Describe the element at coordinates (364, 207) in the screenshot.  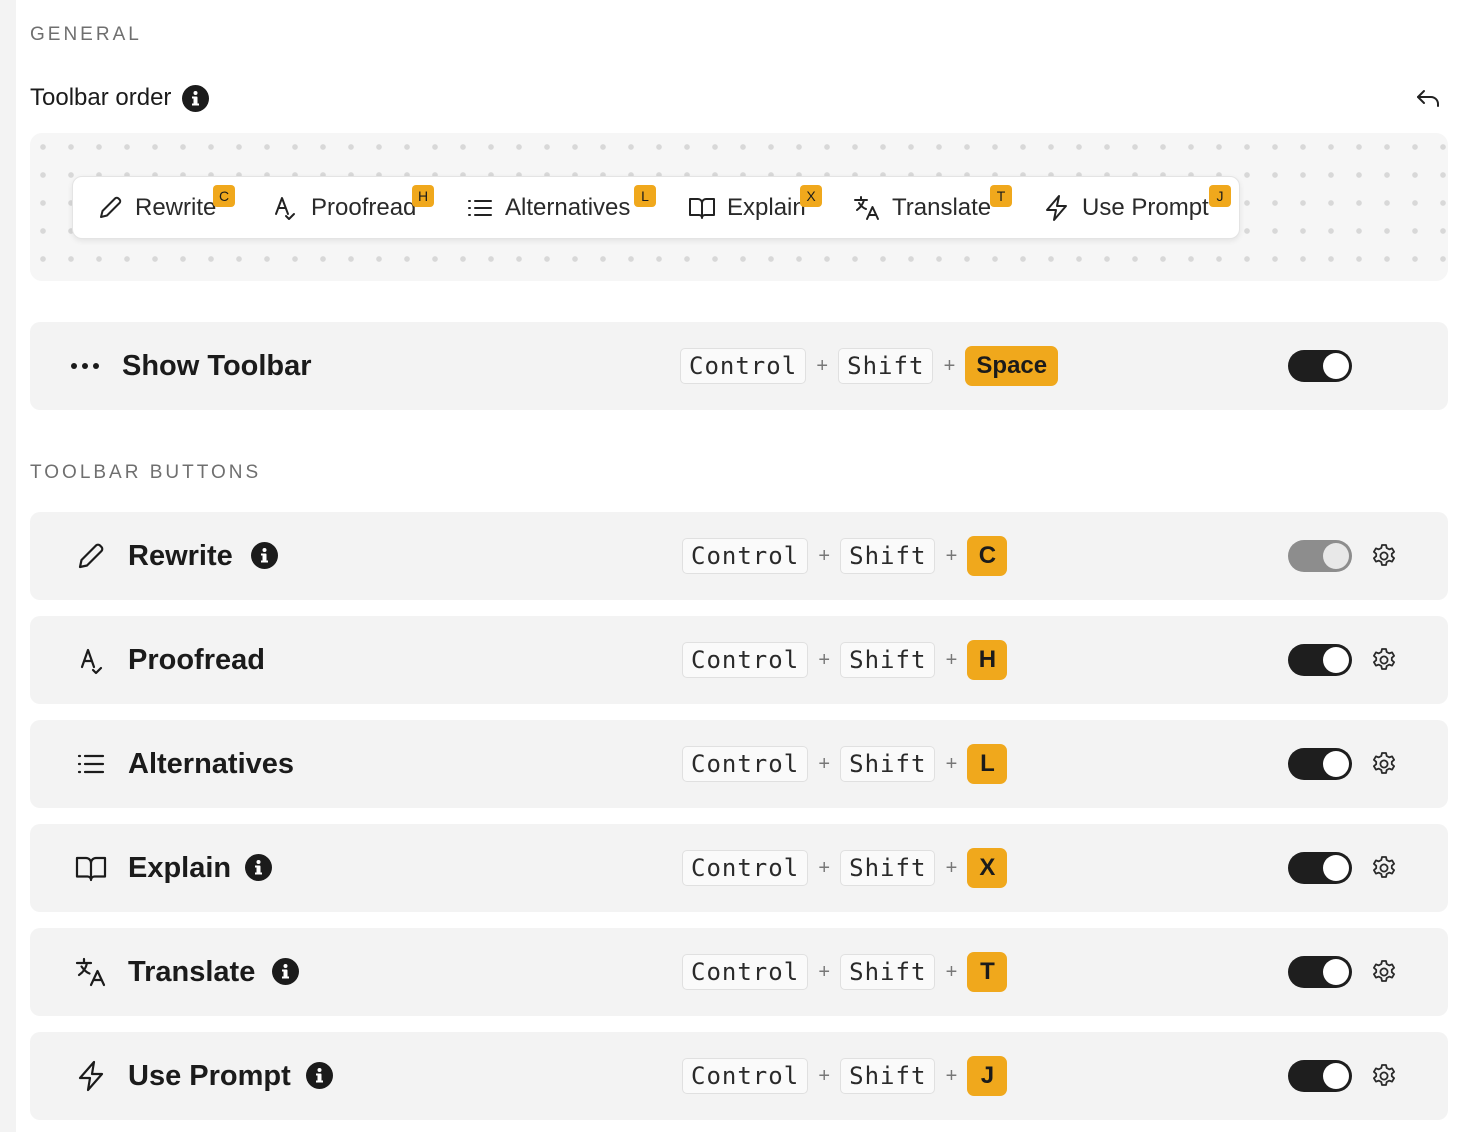
I see `preview-item-label: Proofread` at that location.